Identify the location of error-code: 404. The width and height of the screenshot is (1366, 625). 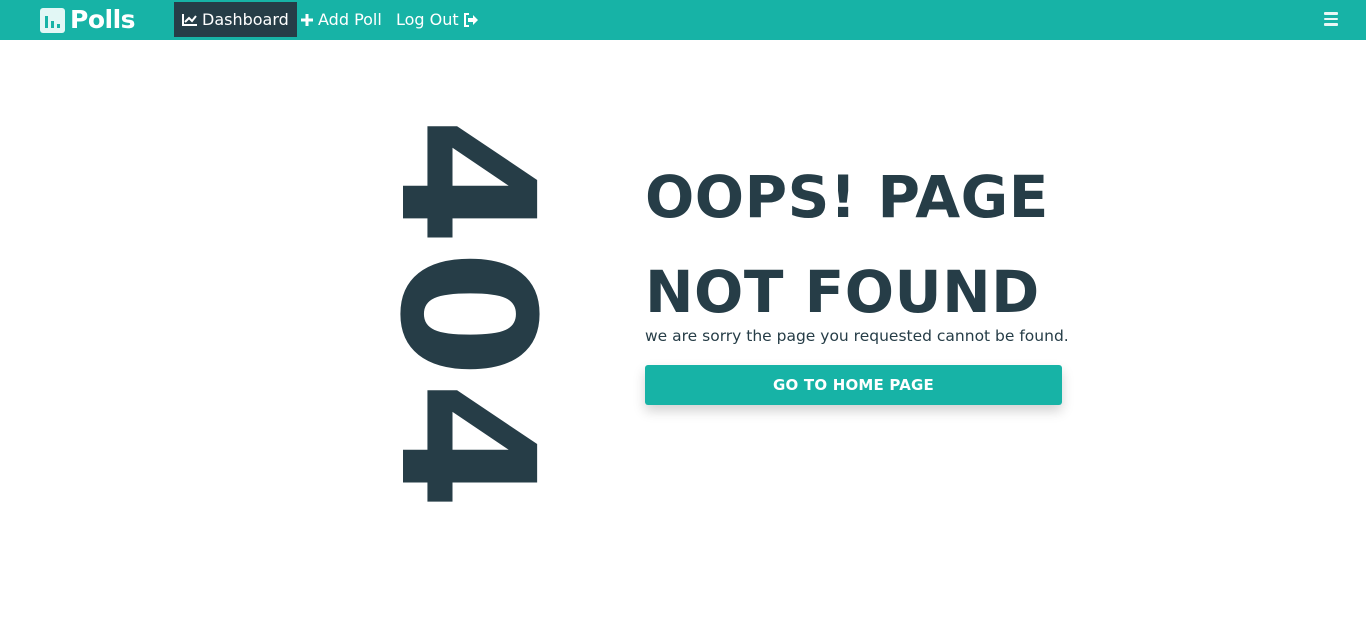
(466, 316).